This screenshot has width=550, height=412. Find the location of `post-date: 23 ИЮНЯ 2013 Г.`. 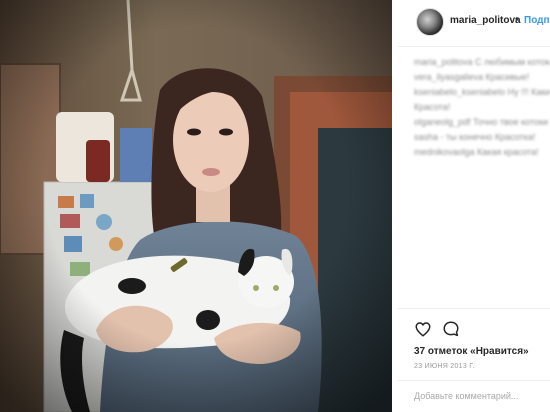

post-date: 23 ИЮНЯ 2013 Г. is located at coordinates (444, 366).